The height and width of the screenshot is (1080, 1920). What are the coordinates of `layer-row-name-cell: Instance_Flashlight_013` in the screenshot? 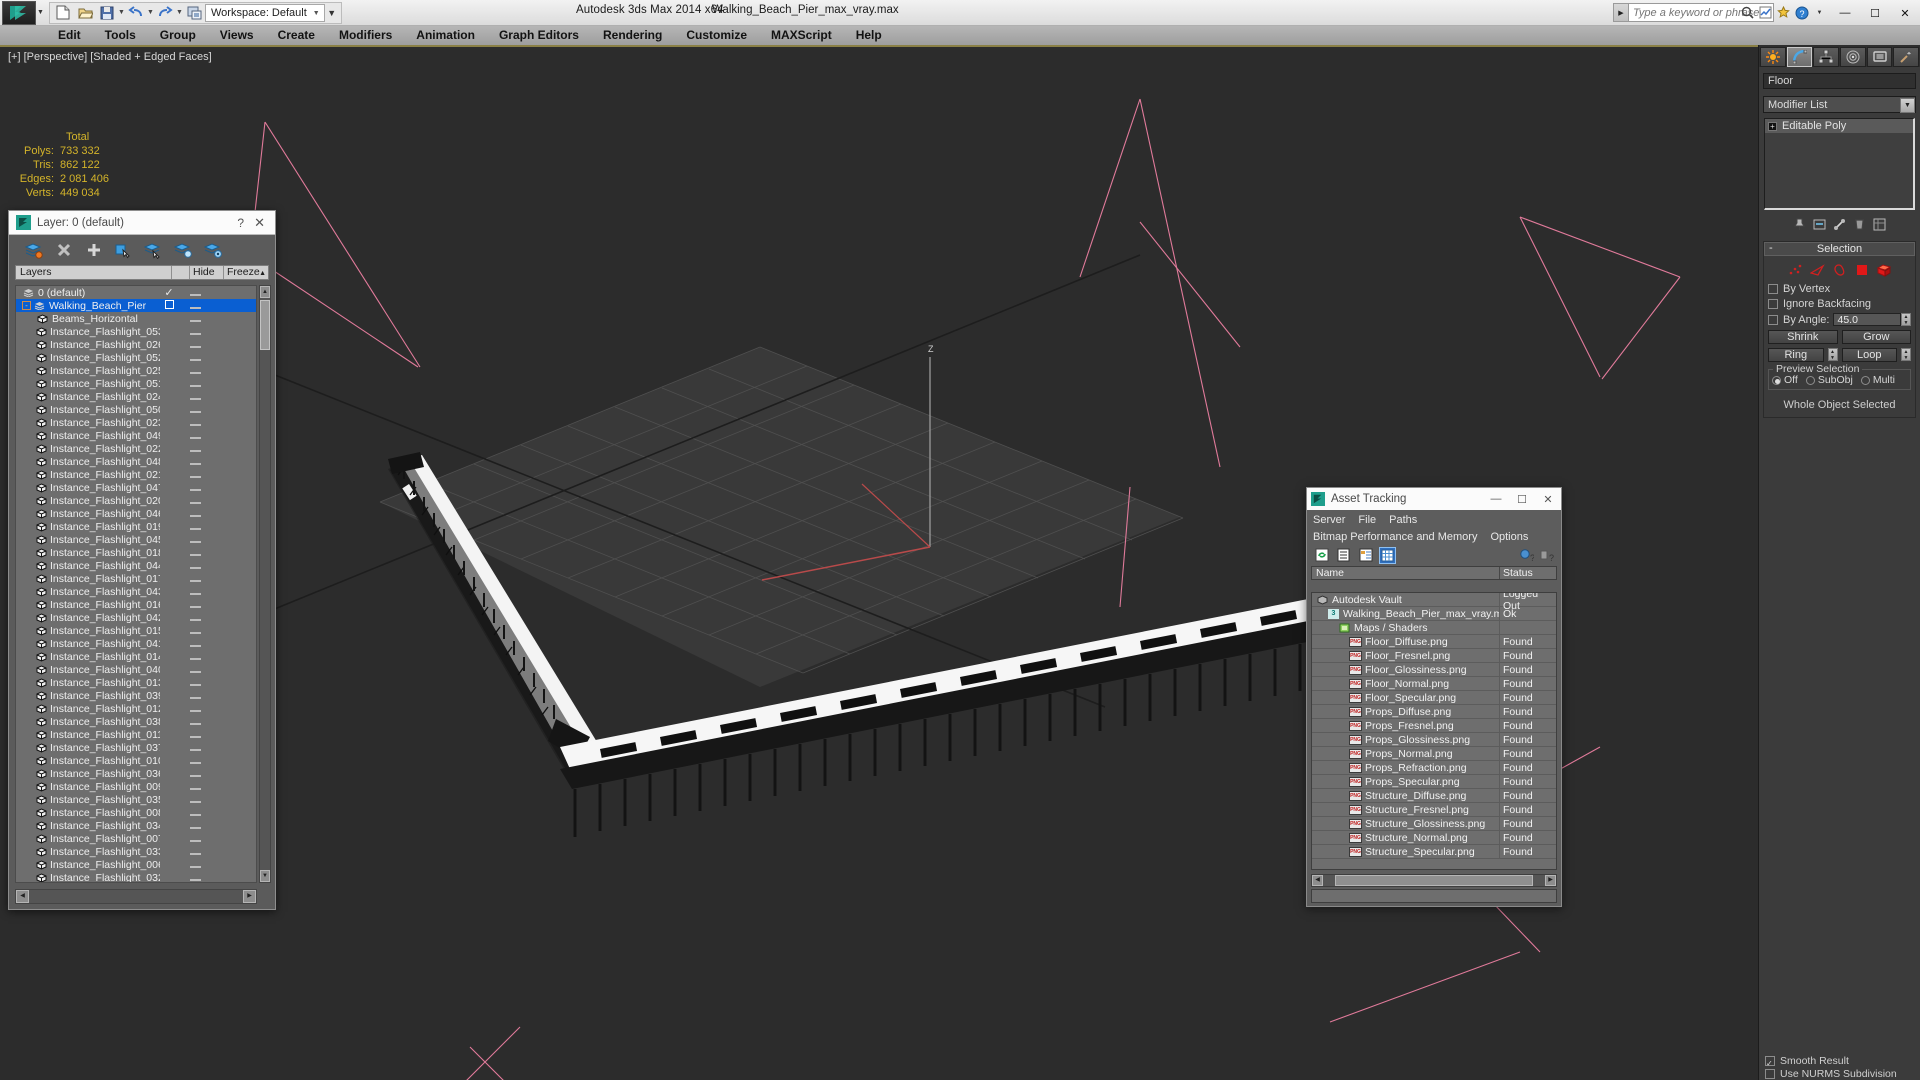 It's located at (88, 683).